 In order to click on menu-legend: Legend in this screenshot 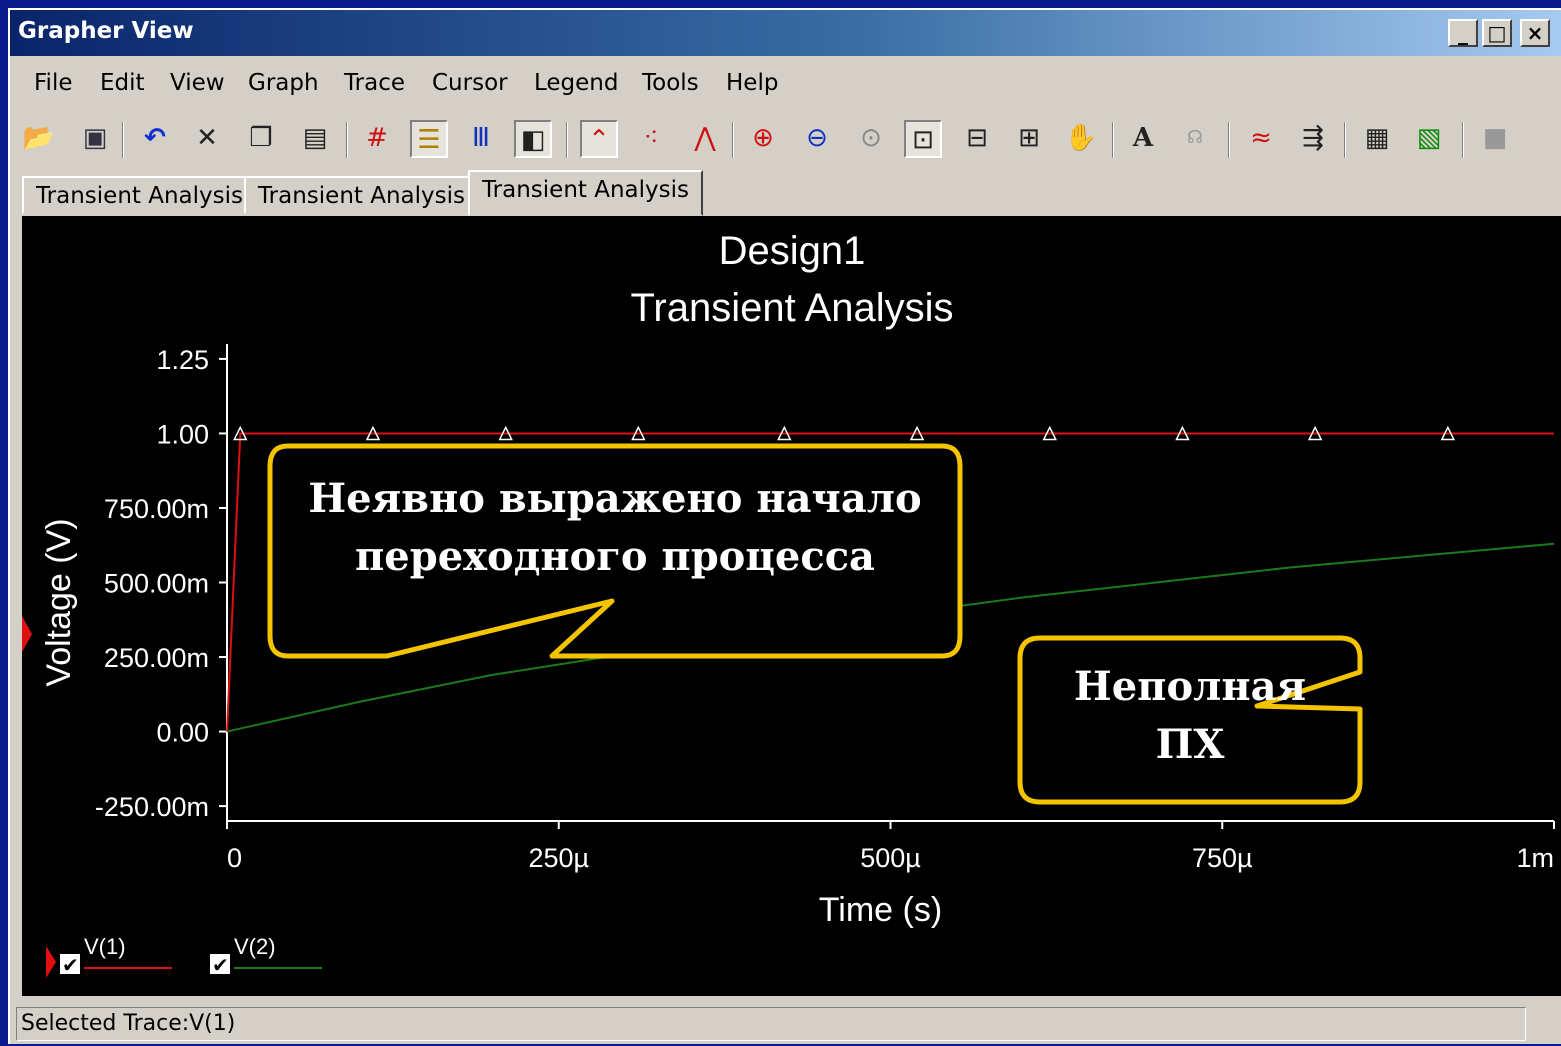, I will do `click(576, 83)`.